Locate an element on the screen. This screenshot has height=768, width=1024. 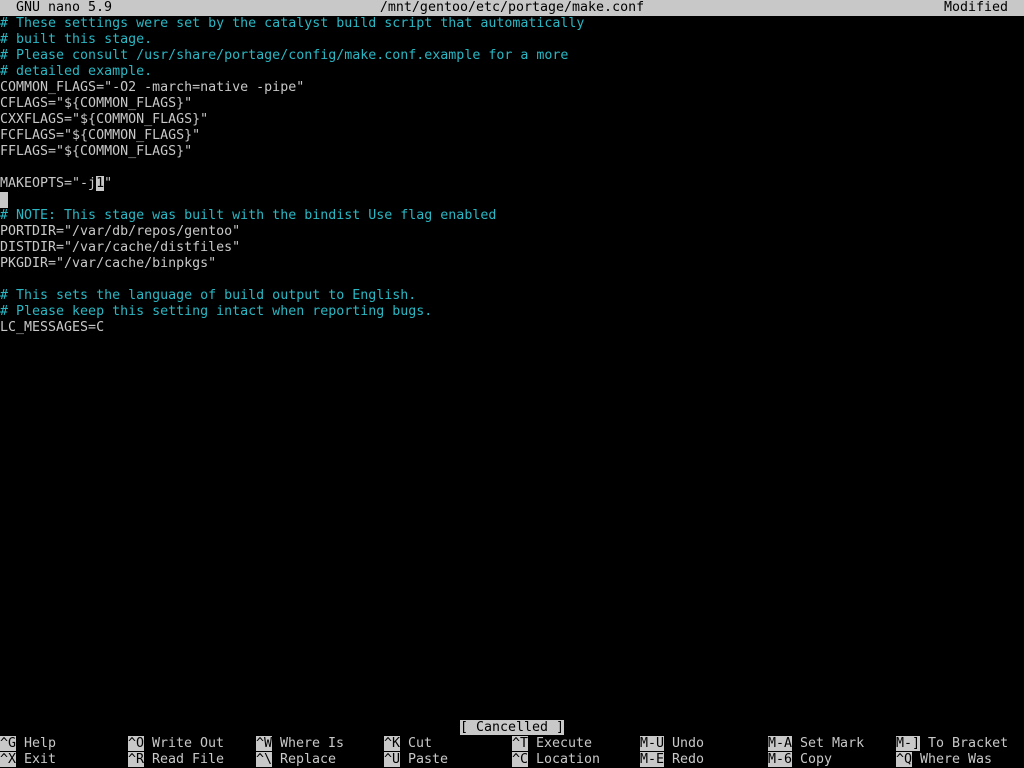
shortcut-key: ^G is located at coordinates (8, 743).